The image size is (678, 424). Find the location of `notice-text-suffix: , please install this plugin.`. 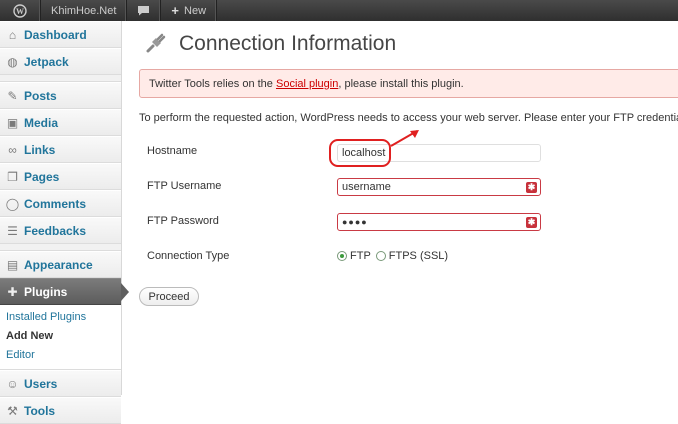

notice-text-suffix: , please install this plugin. is located at coordinates (401, 83).